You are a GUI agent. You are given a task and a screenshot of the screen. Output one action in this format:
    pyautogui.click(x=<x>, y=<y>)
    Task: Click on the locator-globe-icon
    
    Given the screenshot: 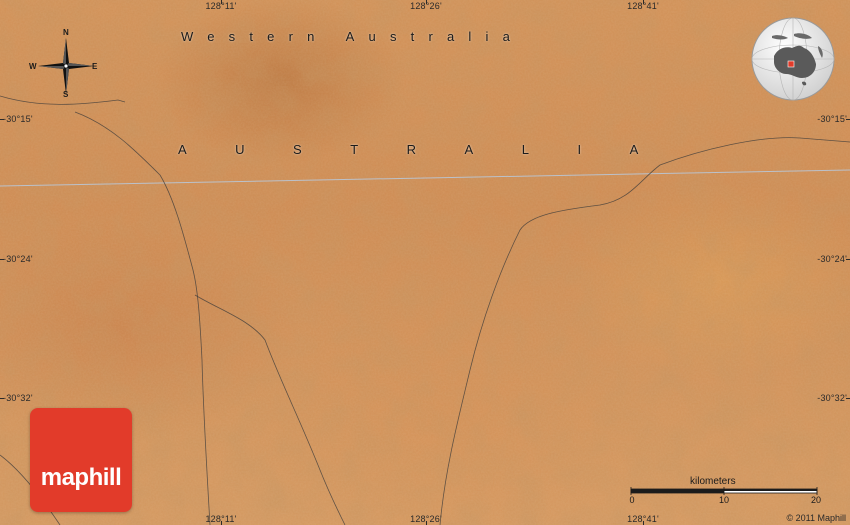 What is the action you would take?
    pyautogui.click(x=793, y=59)
    